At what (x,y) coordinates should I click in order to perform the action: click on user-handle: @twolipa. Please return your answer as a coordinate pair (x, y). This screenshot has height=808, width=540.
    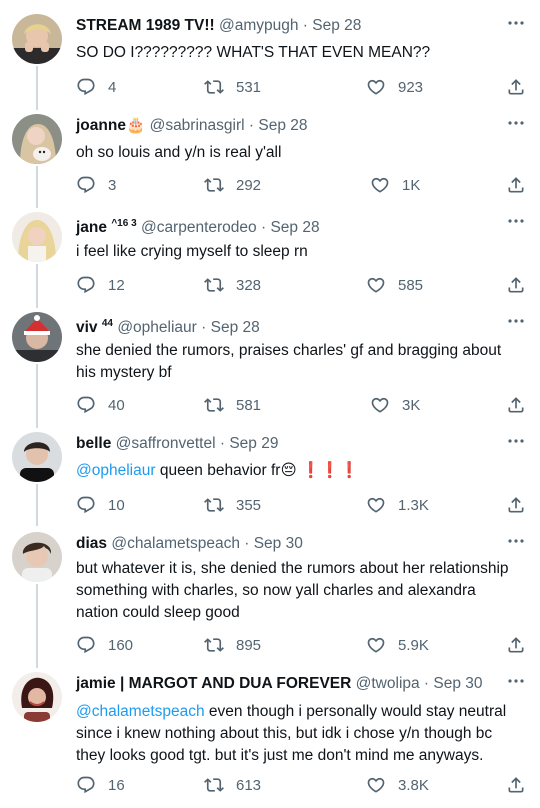
    Looking at the image, I should click on (388, 683).